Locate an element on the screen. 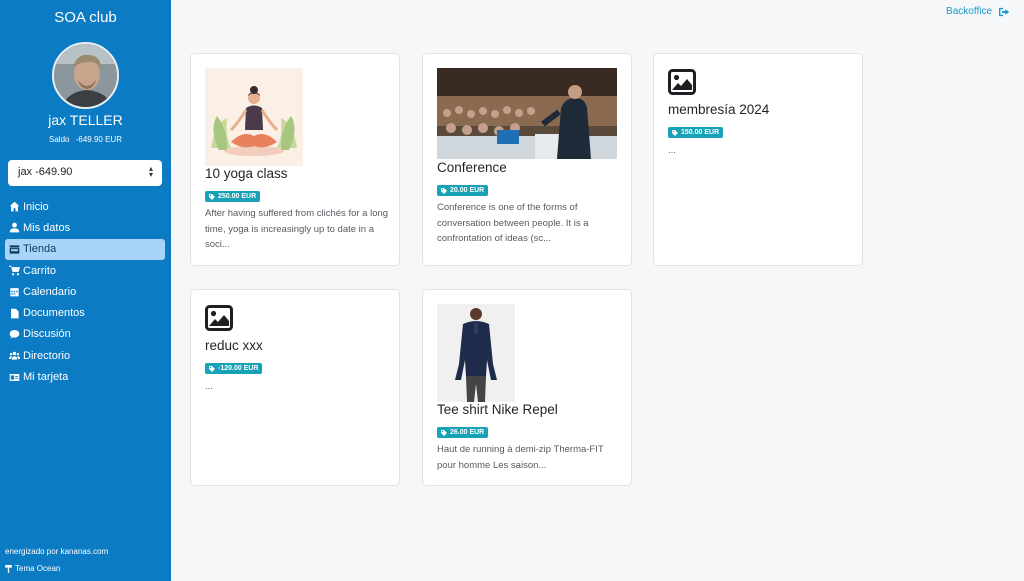  price-badge: 150.00 EUR is located at coordinates (696, 132).